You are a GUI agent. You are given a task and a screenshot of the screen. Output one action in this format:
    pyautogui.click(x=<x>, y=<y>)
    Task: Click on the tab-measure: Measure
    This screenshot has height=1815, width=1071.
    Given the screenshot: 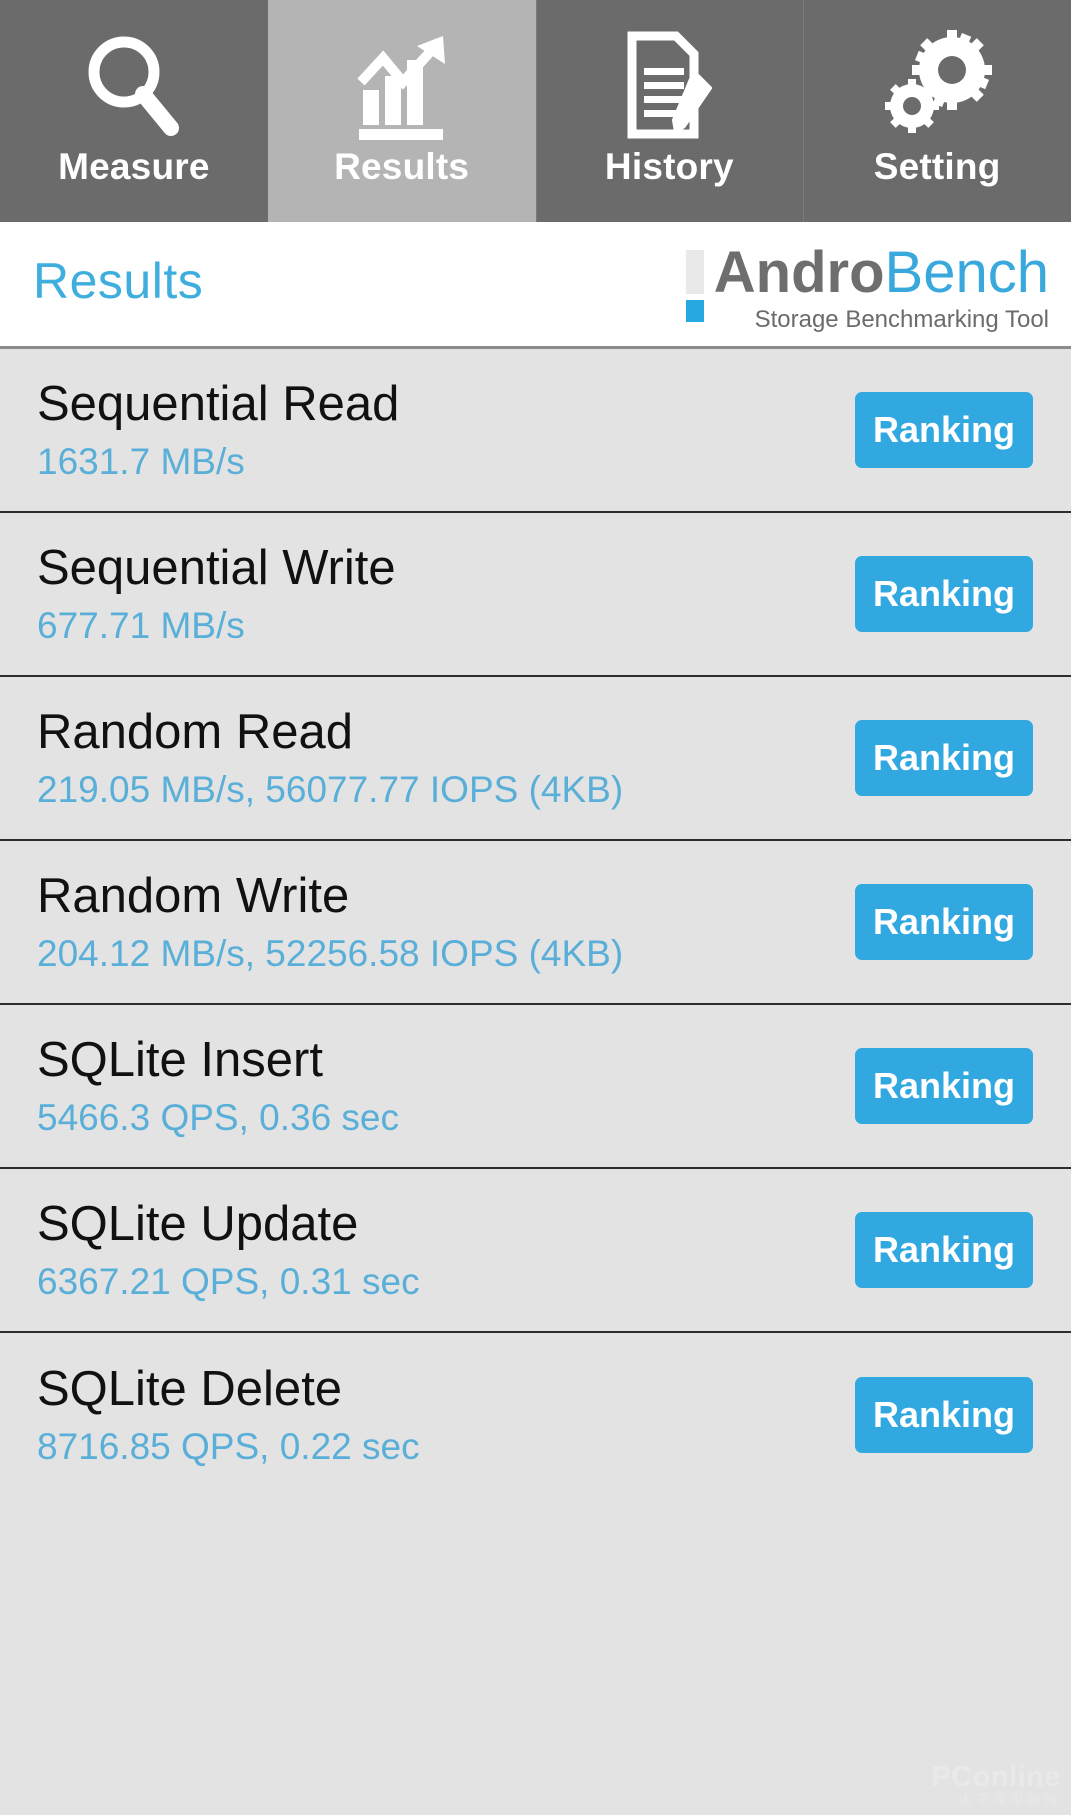 What is the action you would take?
    pyautogui.click(x=134, y=111)
    